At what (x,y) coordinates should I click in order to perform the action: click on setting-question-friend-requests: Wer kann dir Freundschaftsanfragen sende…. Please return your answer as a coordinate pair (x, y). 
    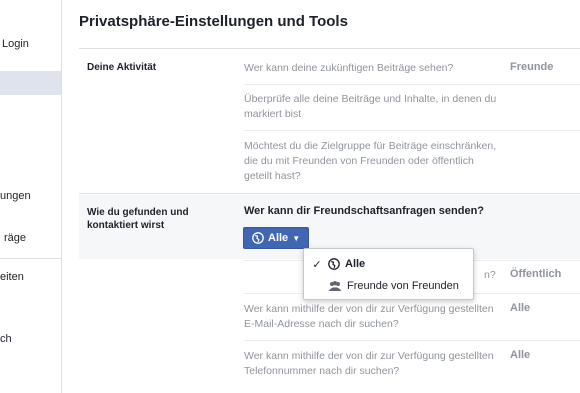
    Looking at the image, I should click on (364, 211).